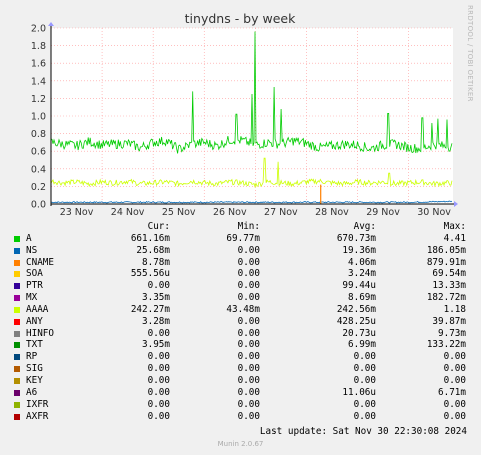 This screenshot has width=481, height=455. Describe the element at coordinates (356, 309) in the screenshot. I see `legend-value-avg: 242.56m` at that location.